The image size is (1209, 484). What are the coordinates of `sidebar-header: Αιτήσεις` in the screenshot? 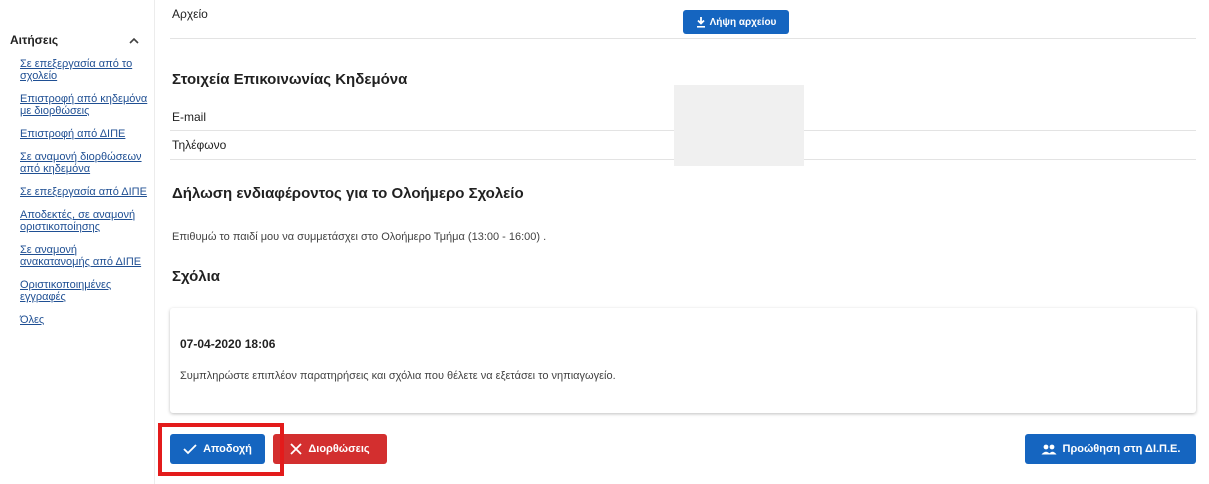 It's located at (75, 40).